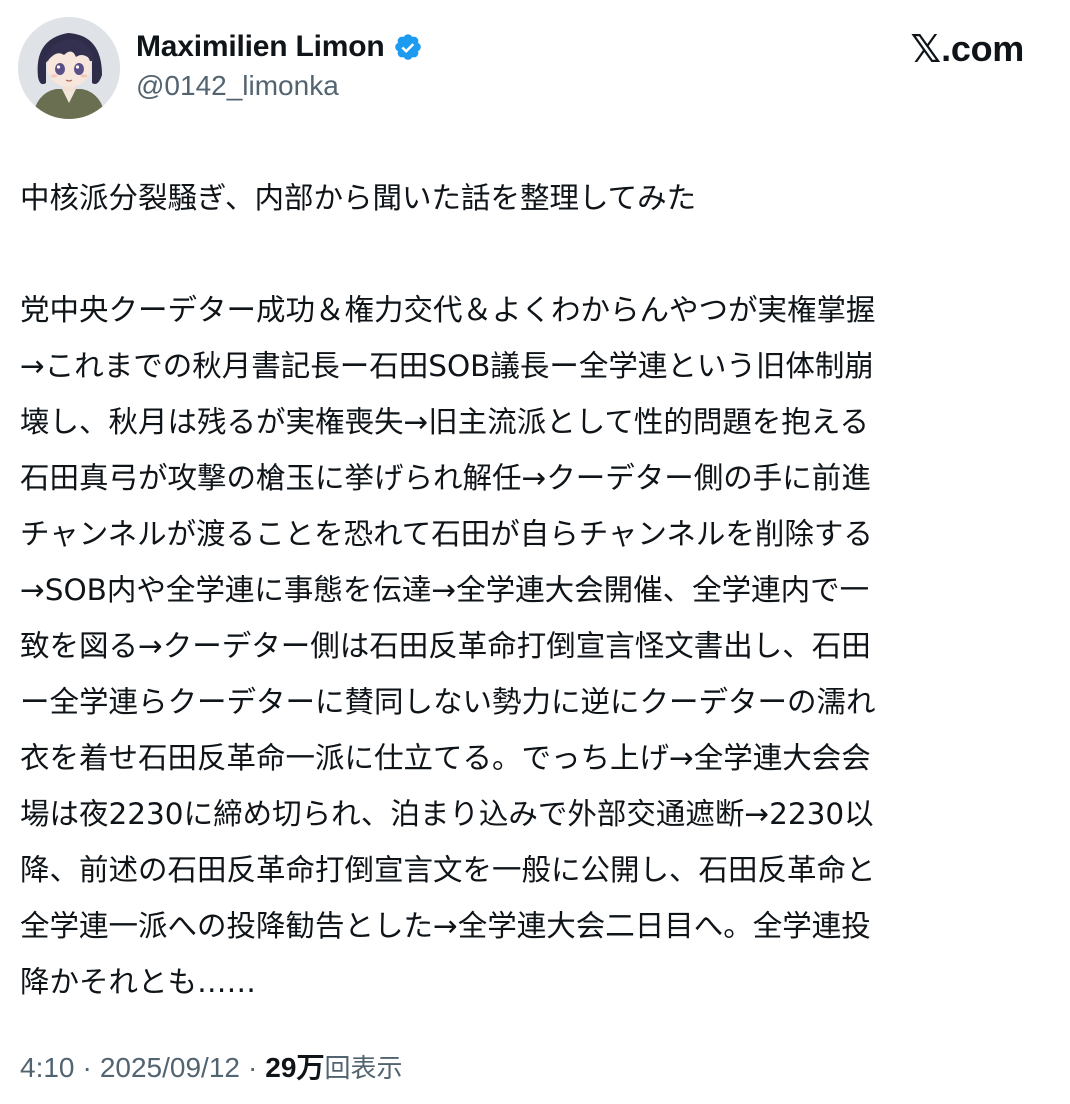 This screenshot has height=1104, width=1070. What do you see at coordinates (446, 534) in the screenshot?
I see `tweet-body-line: チャンネルが渡ることを恐れて石田が自らチャンネルを削除する` at bounding box center [446, 534].